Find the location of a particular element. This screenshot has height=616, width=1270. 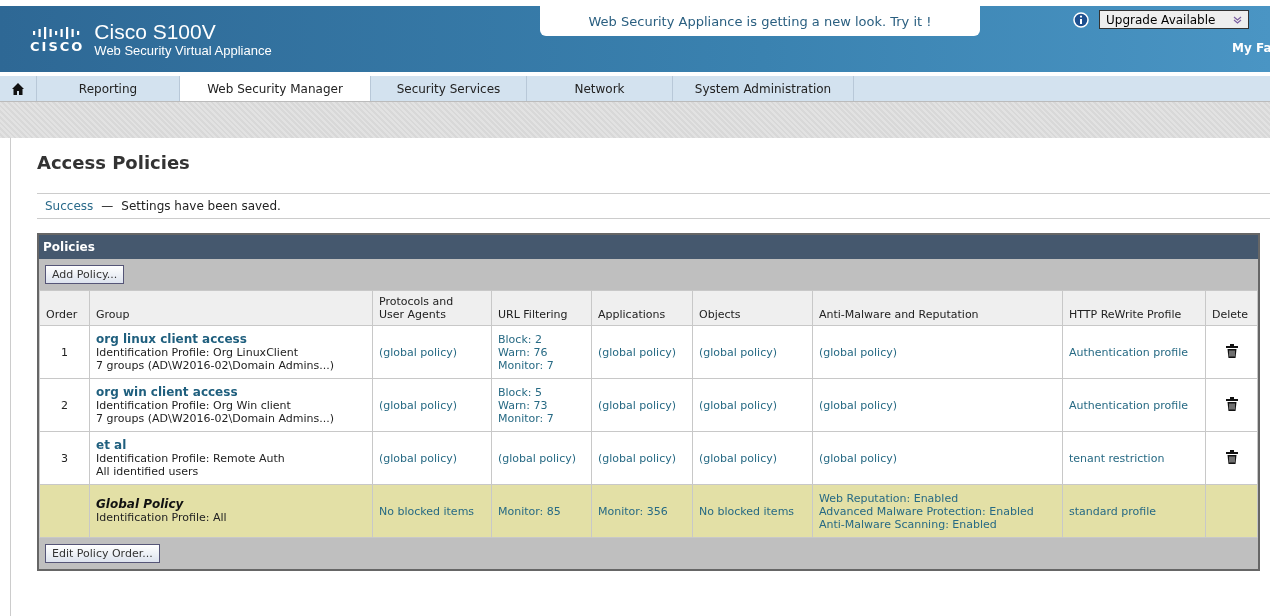

policy-setting-link: Anti-Malware Scanning: Enabled is located at coordinates (937, 524).